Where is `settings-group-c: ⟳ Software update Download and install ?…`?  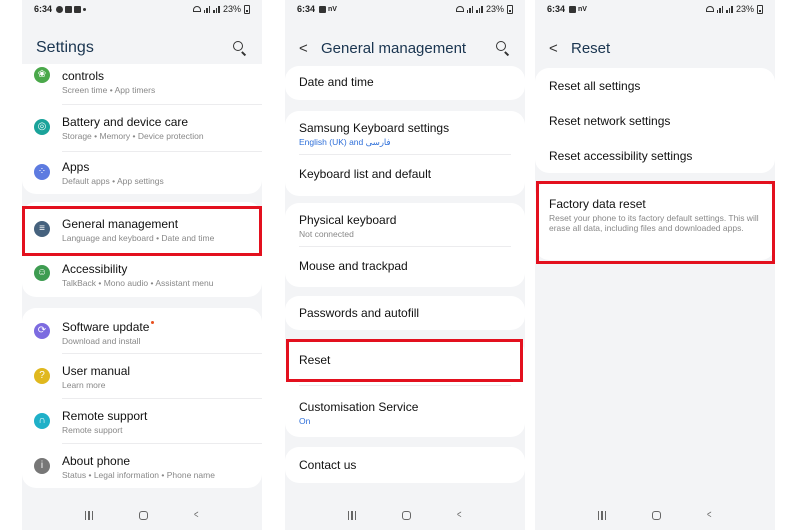
settings-group-c: ⟳ Software update Download and install ?… is located at coordinates (142, 398).